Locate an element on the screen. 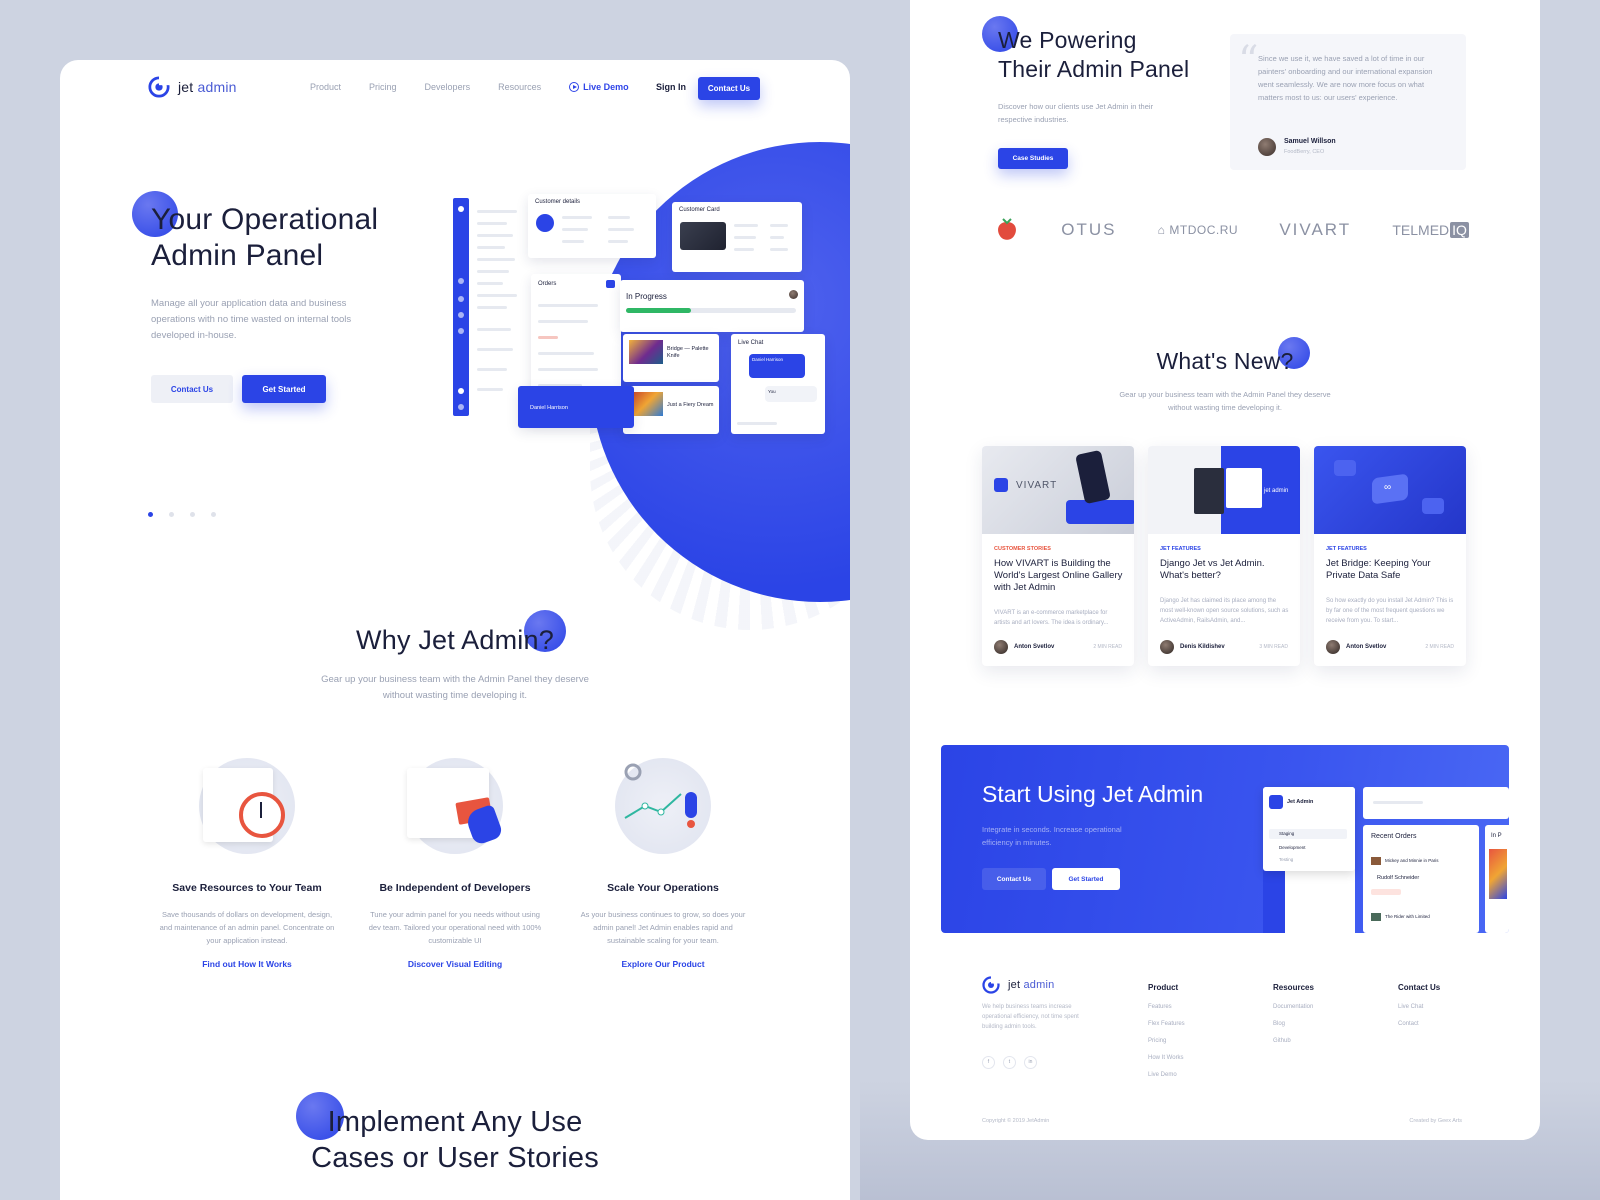 The height and width of the screenshot is (1200, 1600). partial-card-title: In P is located at coordinates (1496, 836).